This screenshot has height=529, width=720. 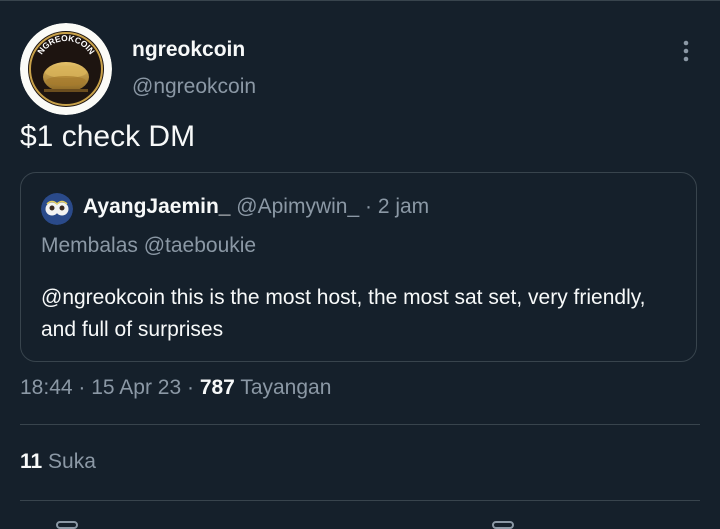 I want to click on quoted-display-name: AyangJaemin_, so click(x=156, y=206).